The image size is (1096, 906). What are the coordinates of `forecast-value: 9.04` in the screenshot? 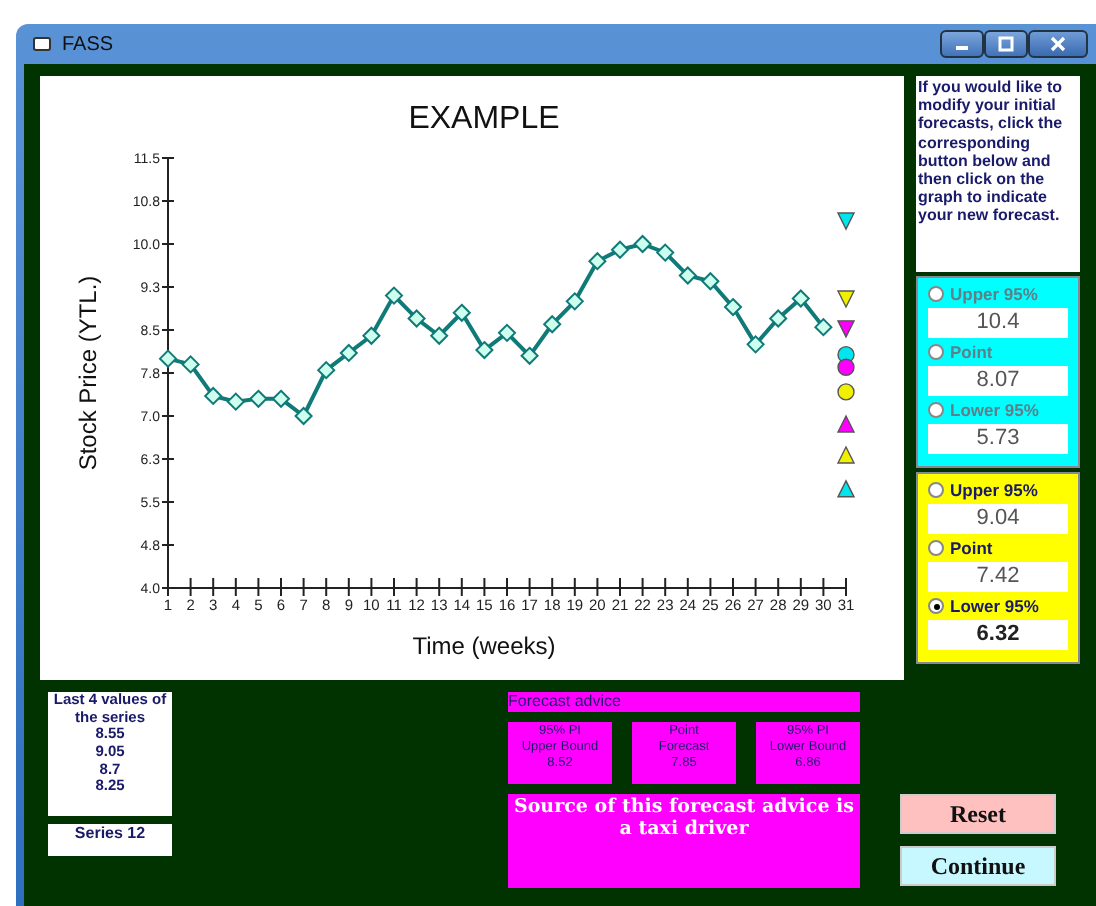 It's located at (998, 519).